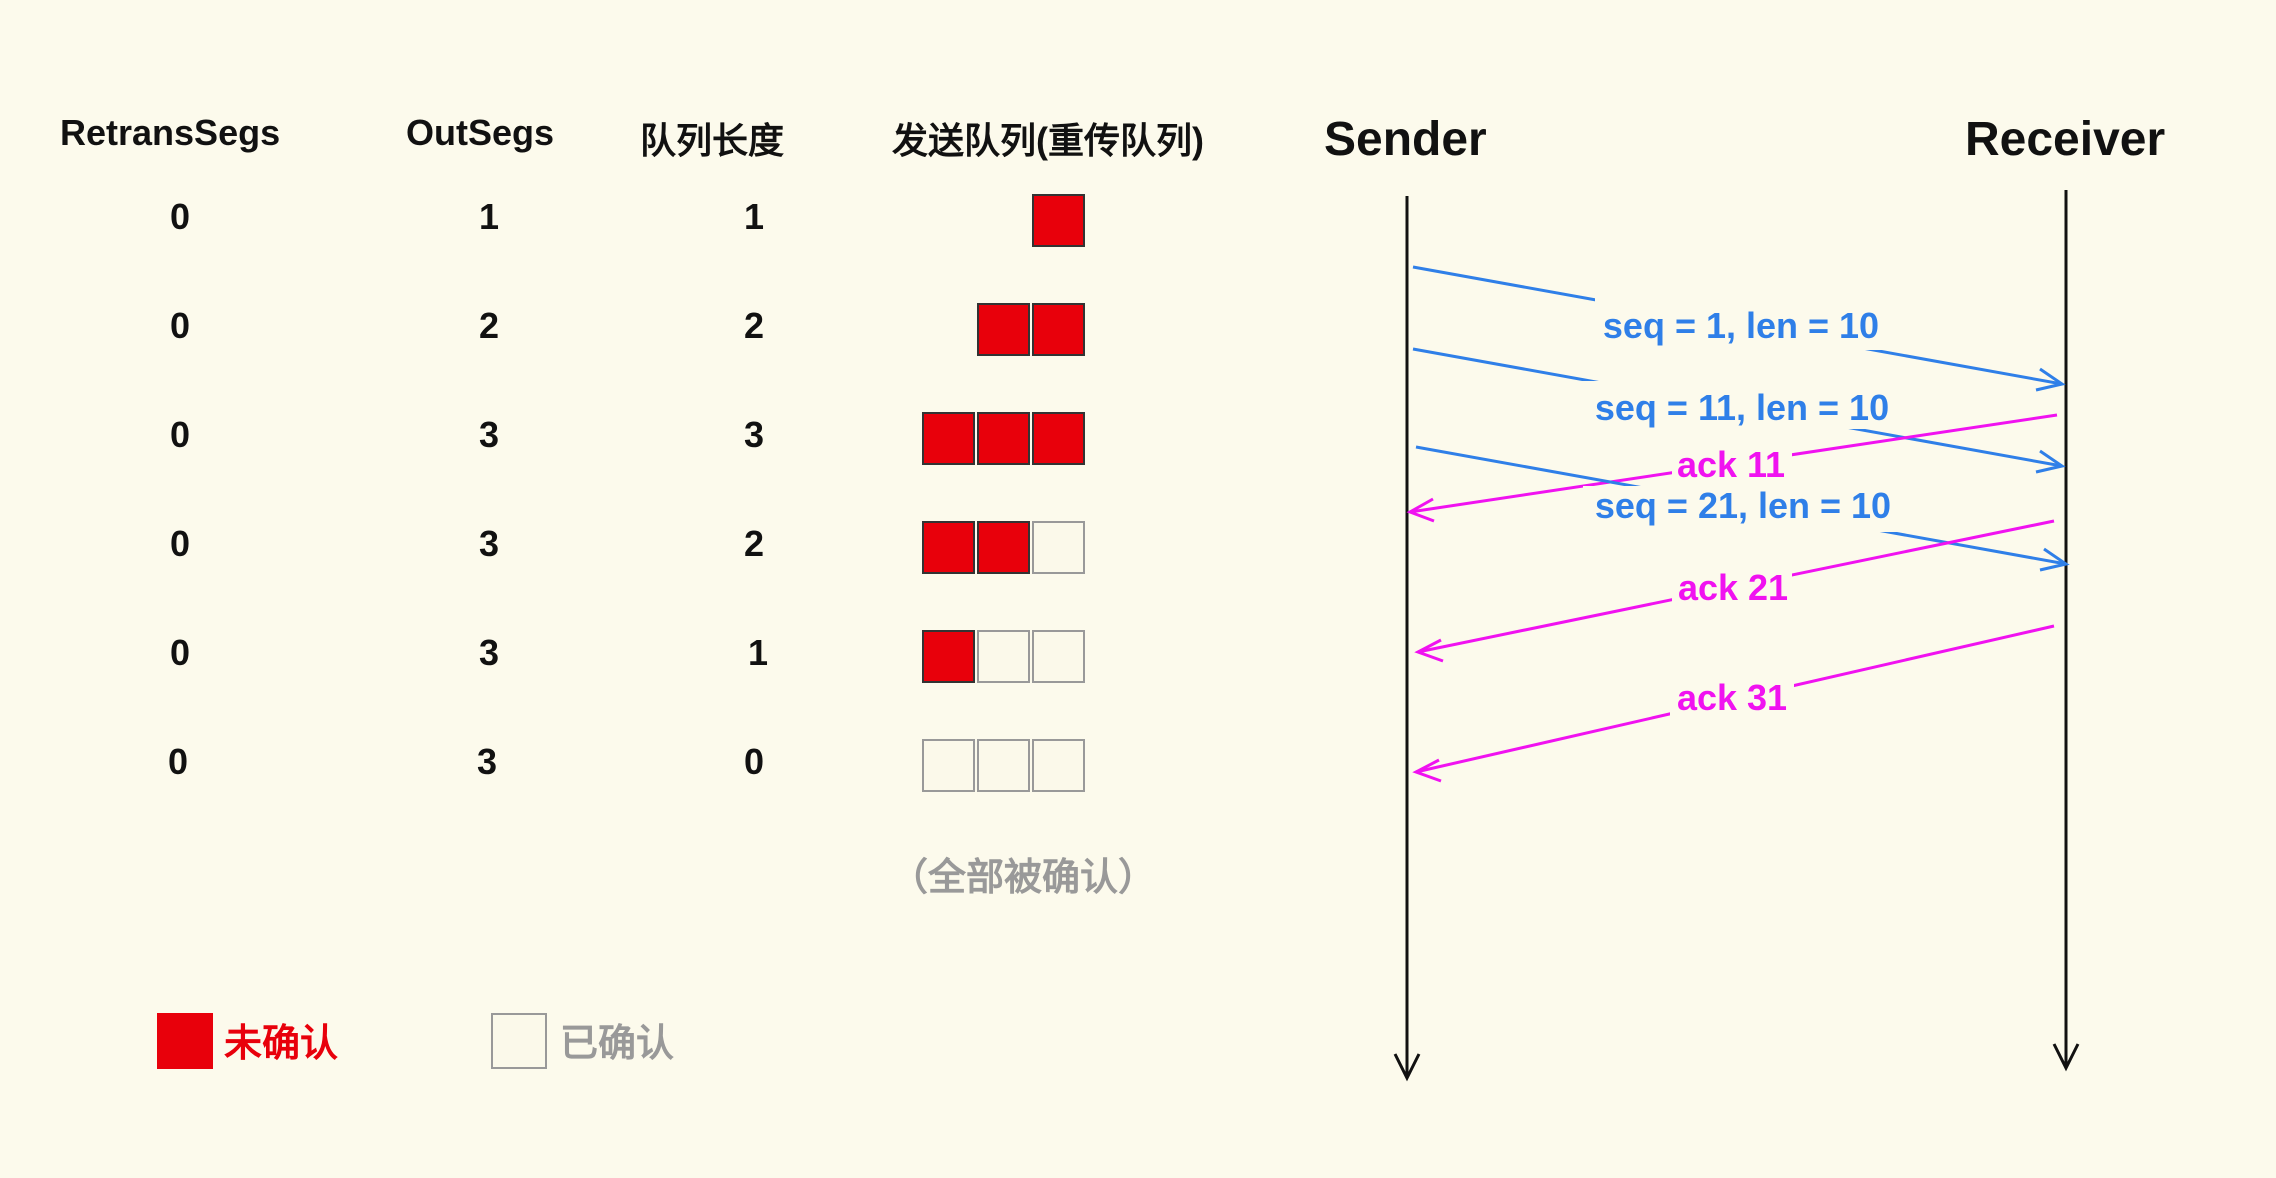 This screenshot has width=2276, height=1178. What do you see at coordinates (1742, 407) in the screenshot?
I see `message-seq11-label: seq = 11, len = 10` at bounding box center [1742, 407].